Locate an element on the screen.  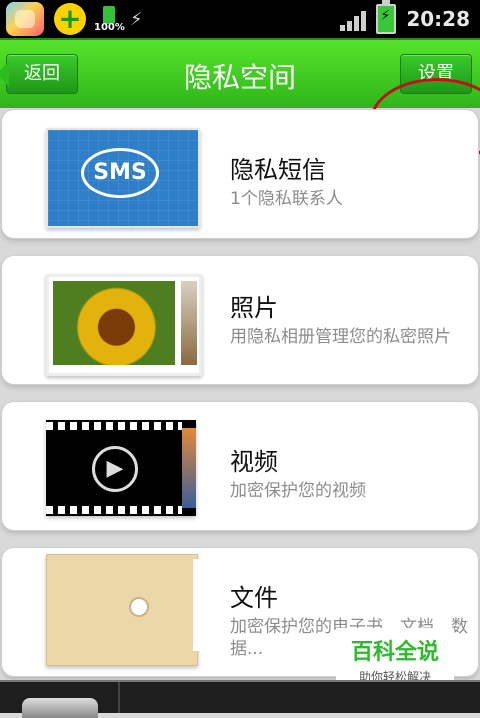
item-desc: 加密保护您的视频 is located at coordinates (298, 491).